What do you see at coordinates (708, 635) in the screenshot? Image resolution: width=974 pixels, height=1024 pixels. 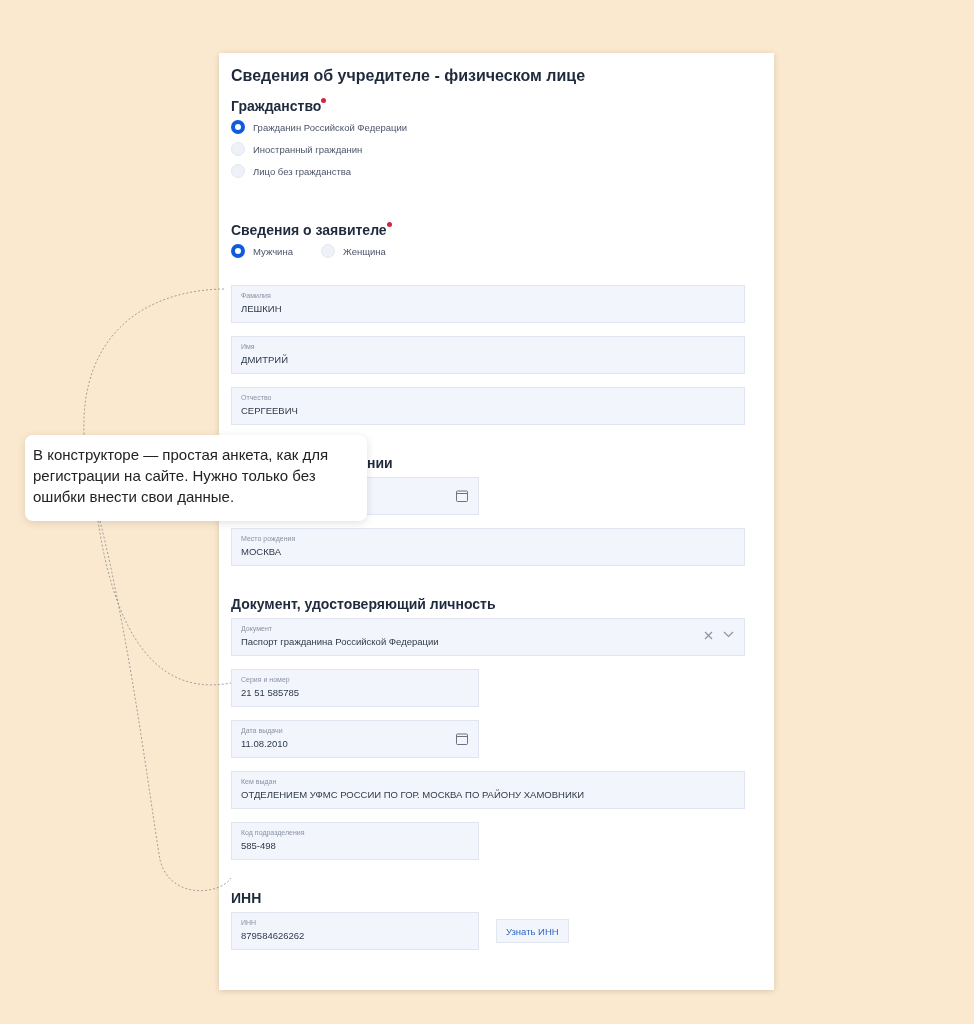 I see `clear-icon` at bounding box center [708, 635].